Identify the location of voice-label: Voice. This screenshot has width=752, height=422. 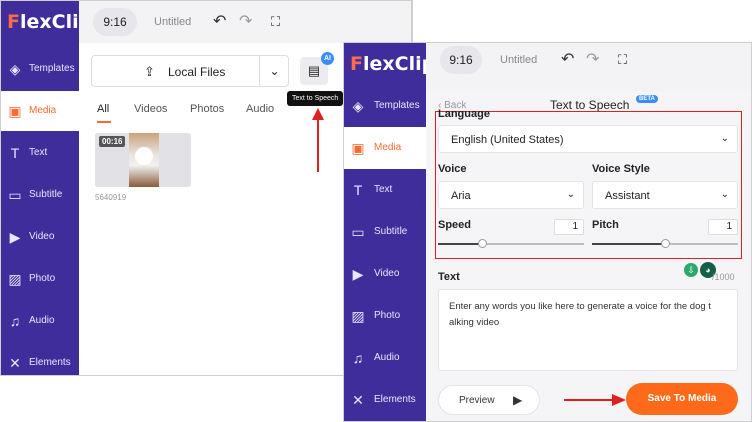
(452, 169).